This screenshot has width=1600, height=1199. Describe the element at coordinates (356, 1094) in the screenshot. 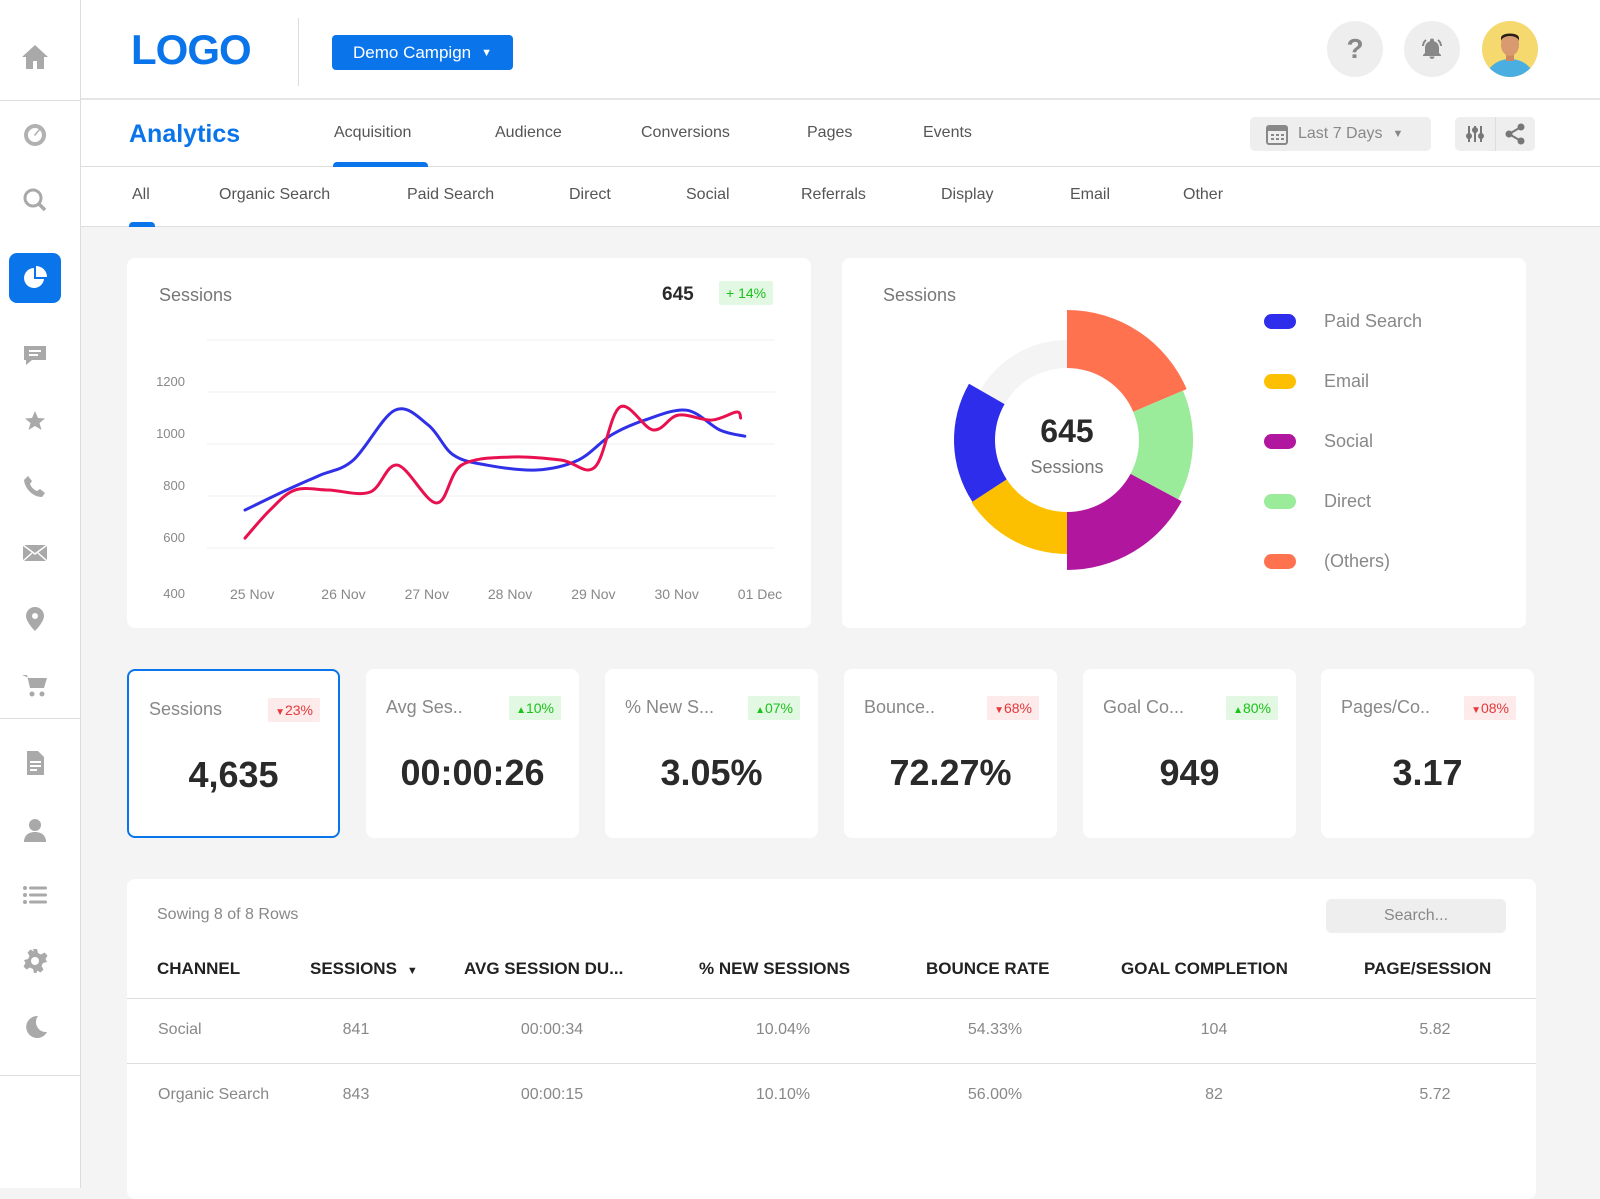

I see `table-cell: 843` at that location.